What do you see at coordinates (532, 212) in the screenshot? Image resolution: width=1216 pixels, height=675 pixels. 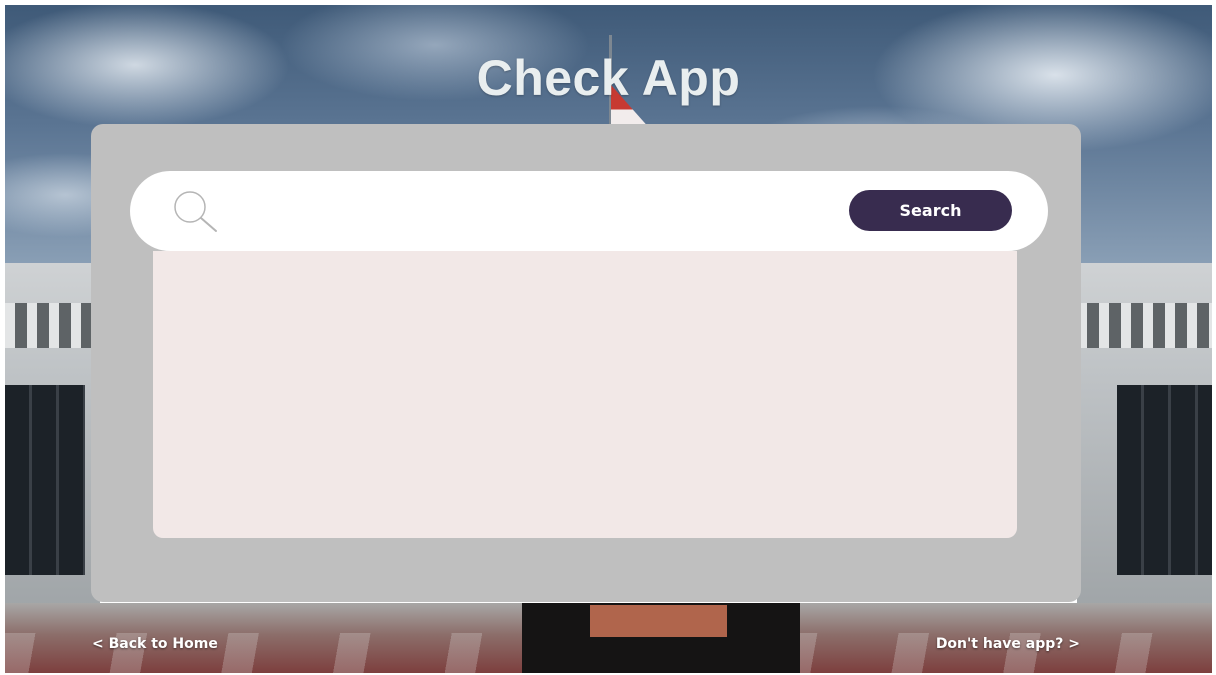 I see `search-input` at bounding box center [532, 212].